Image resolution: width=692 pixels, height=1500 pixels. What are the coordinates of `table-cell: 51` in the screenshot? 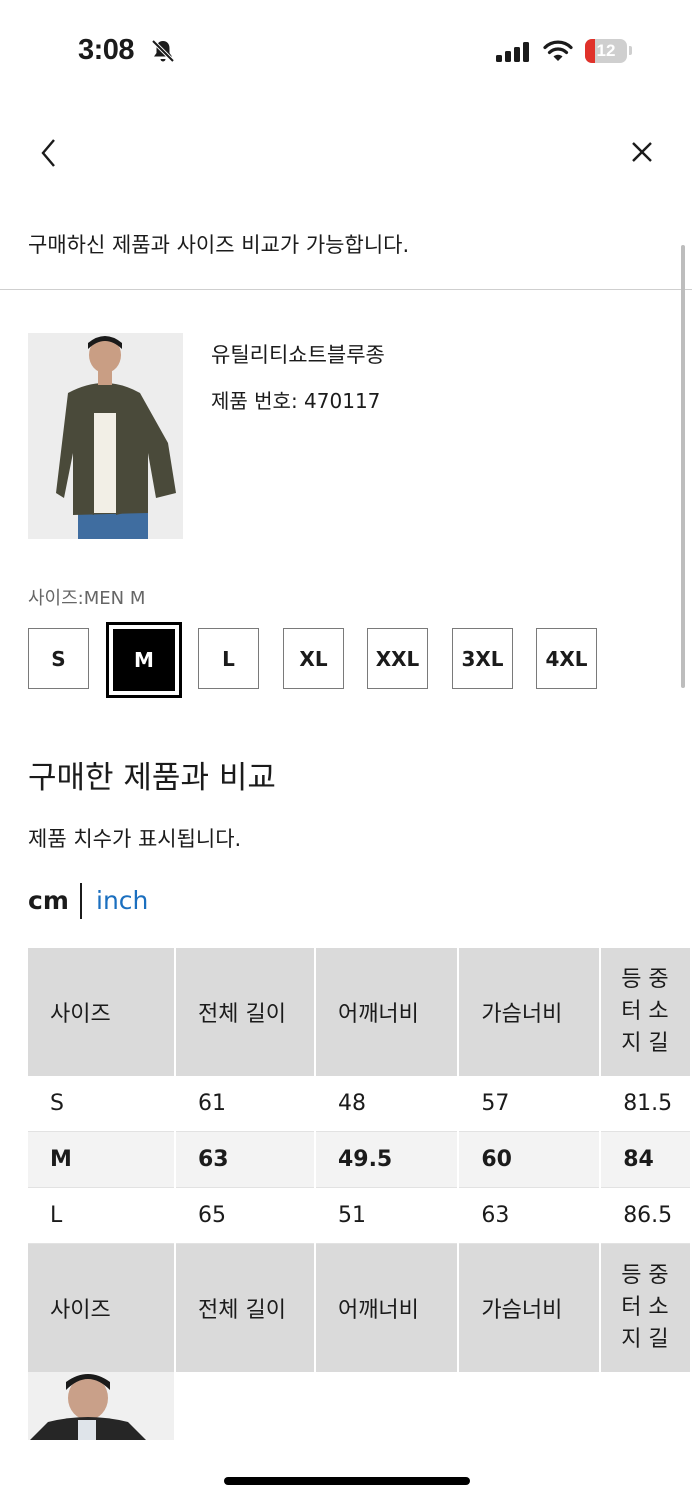 It's located at (386, 1216).